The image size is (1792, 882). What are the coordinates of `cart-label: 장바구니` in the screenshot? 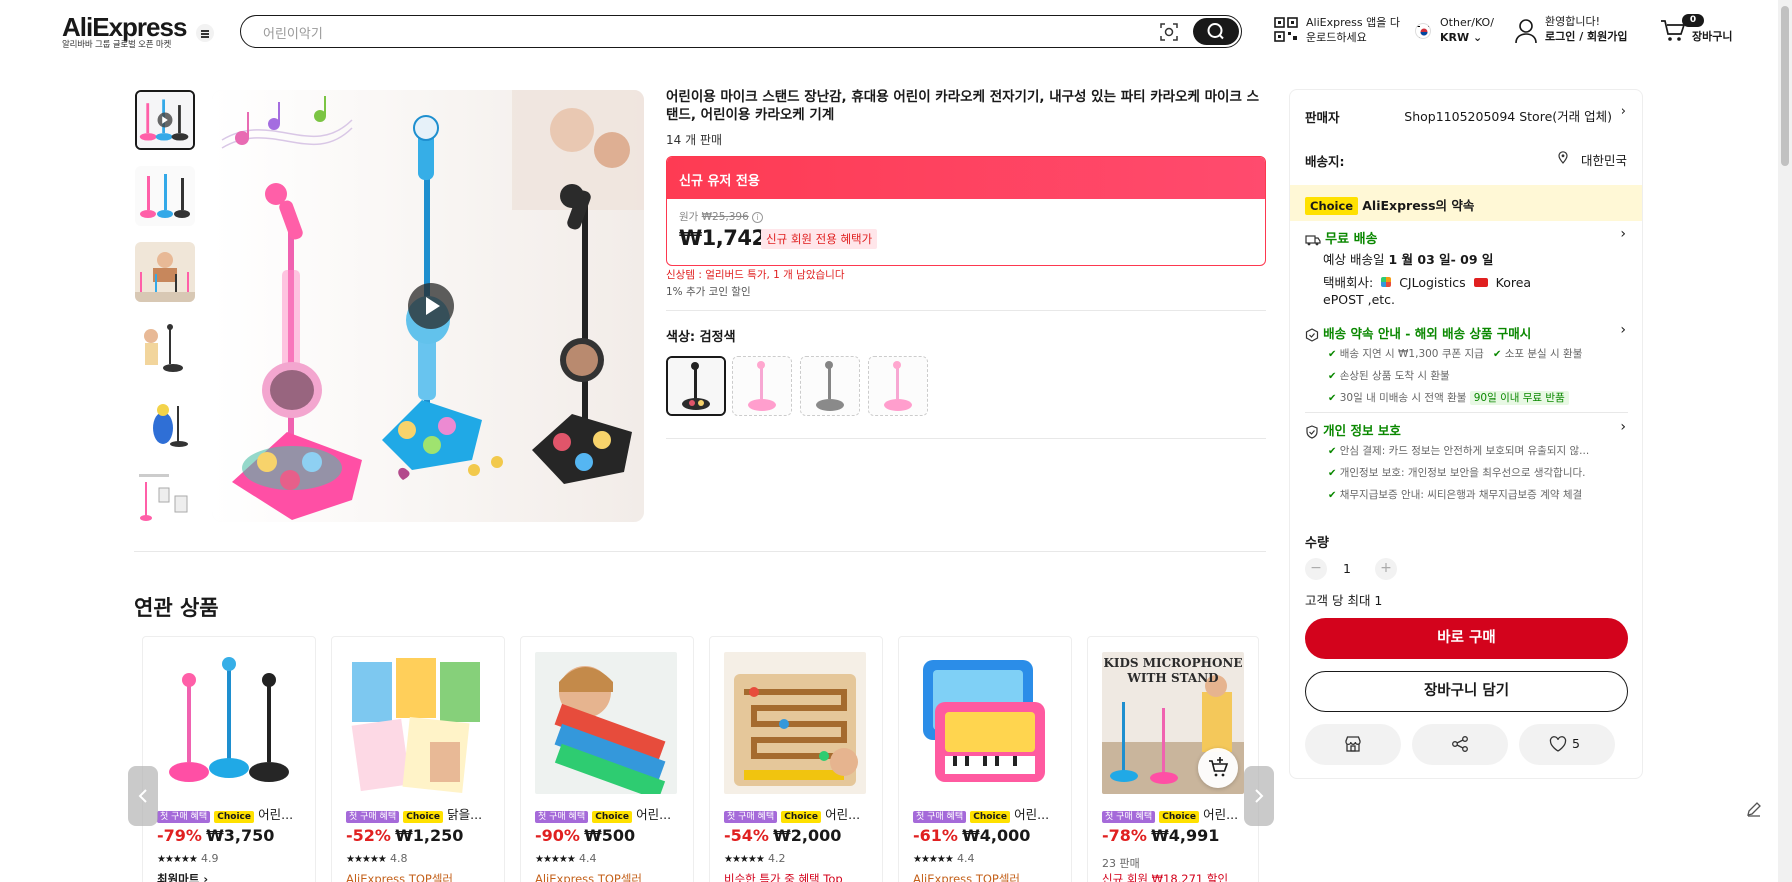 It's located at (1712, 36).